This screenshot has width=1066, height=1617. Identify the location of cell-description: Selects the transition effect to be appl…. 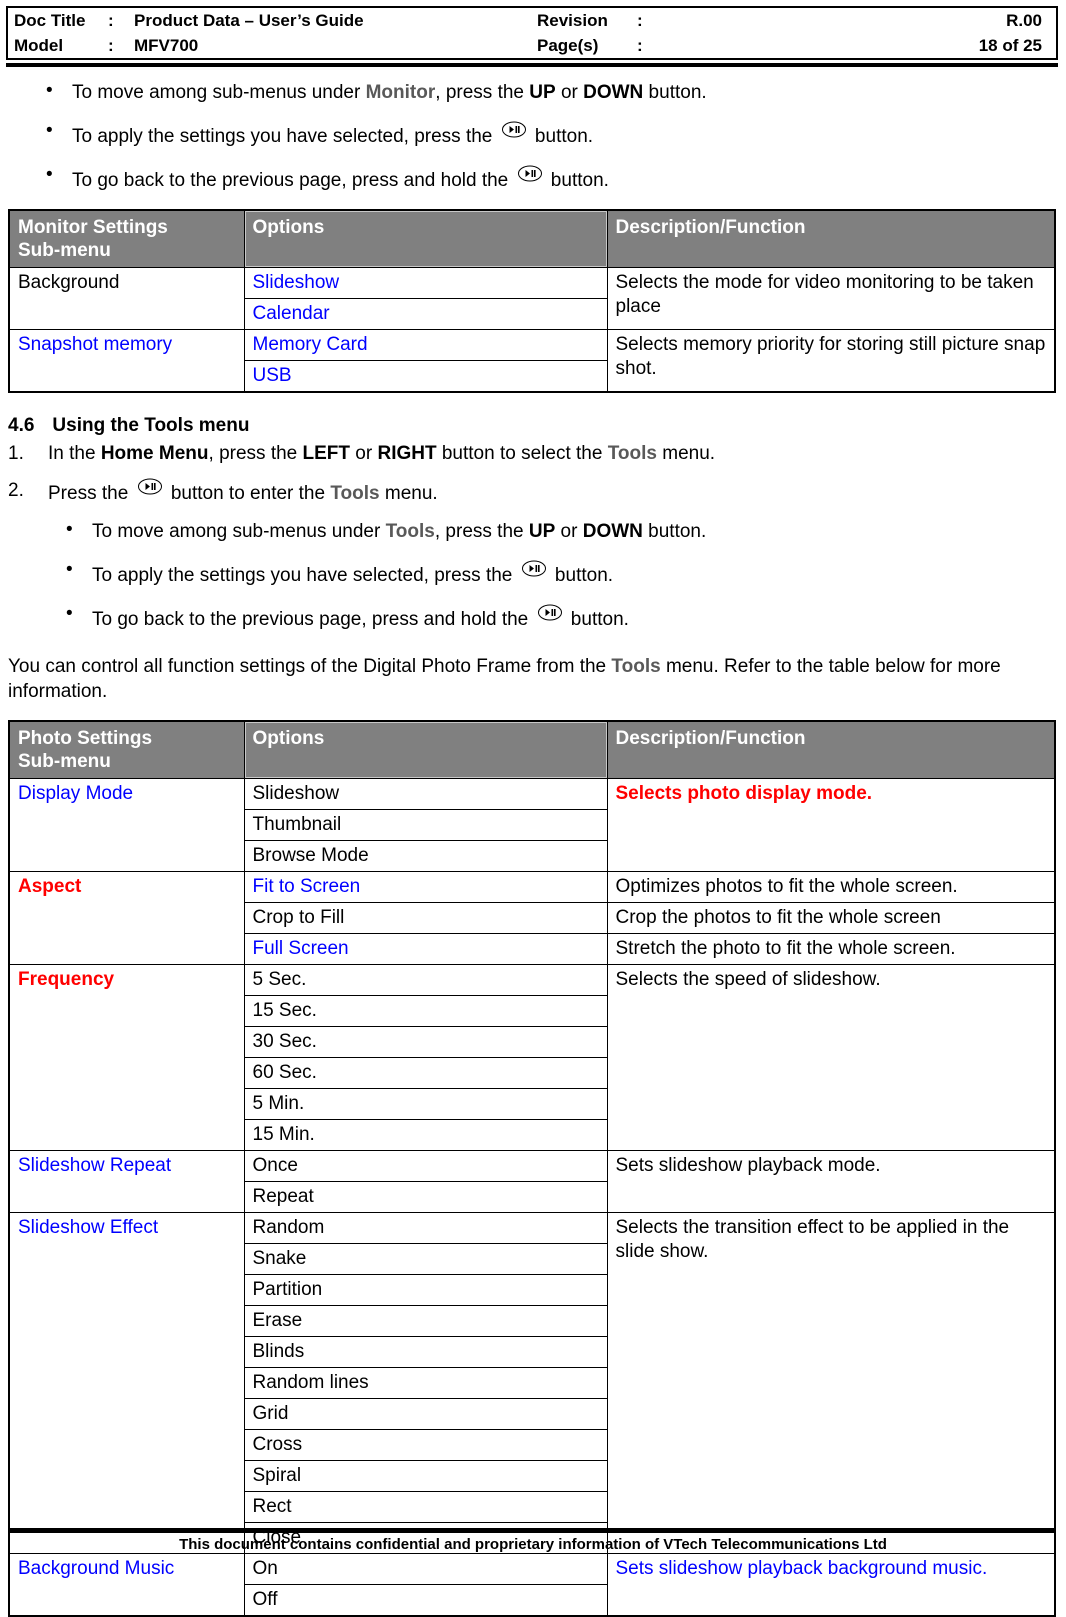
(831, 1383).